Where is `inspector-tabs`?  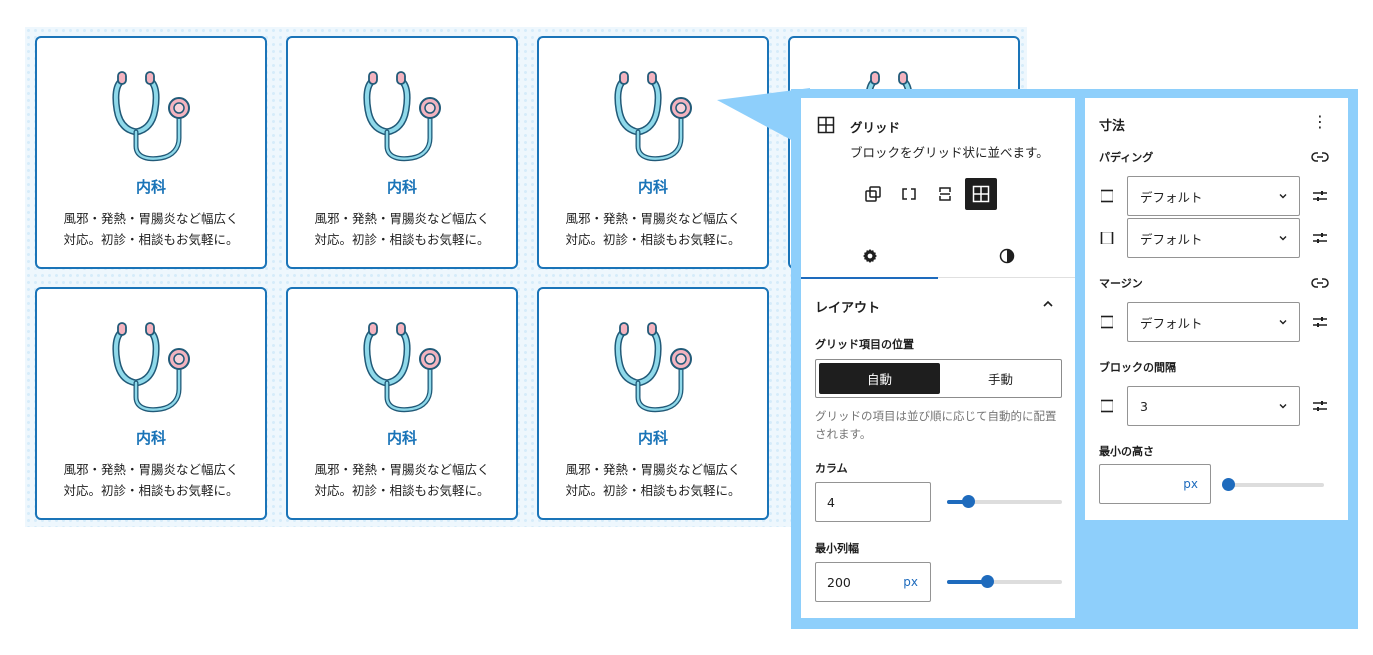 inspector-tabs is located at coordinates (938, 256).